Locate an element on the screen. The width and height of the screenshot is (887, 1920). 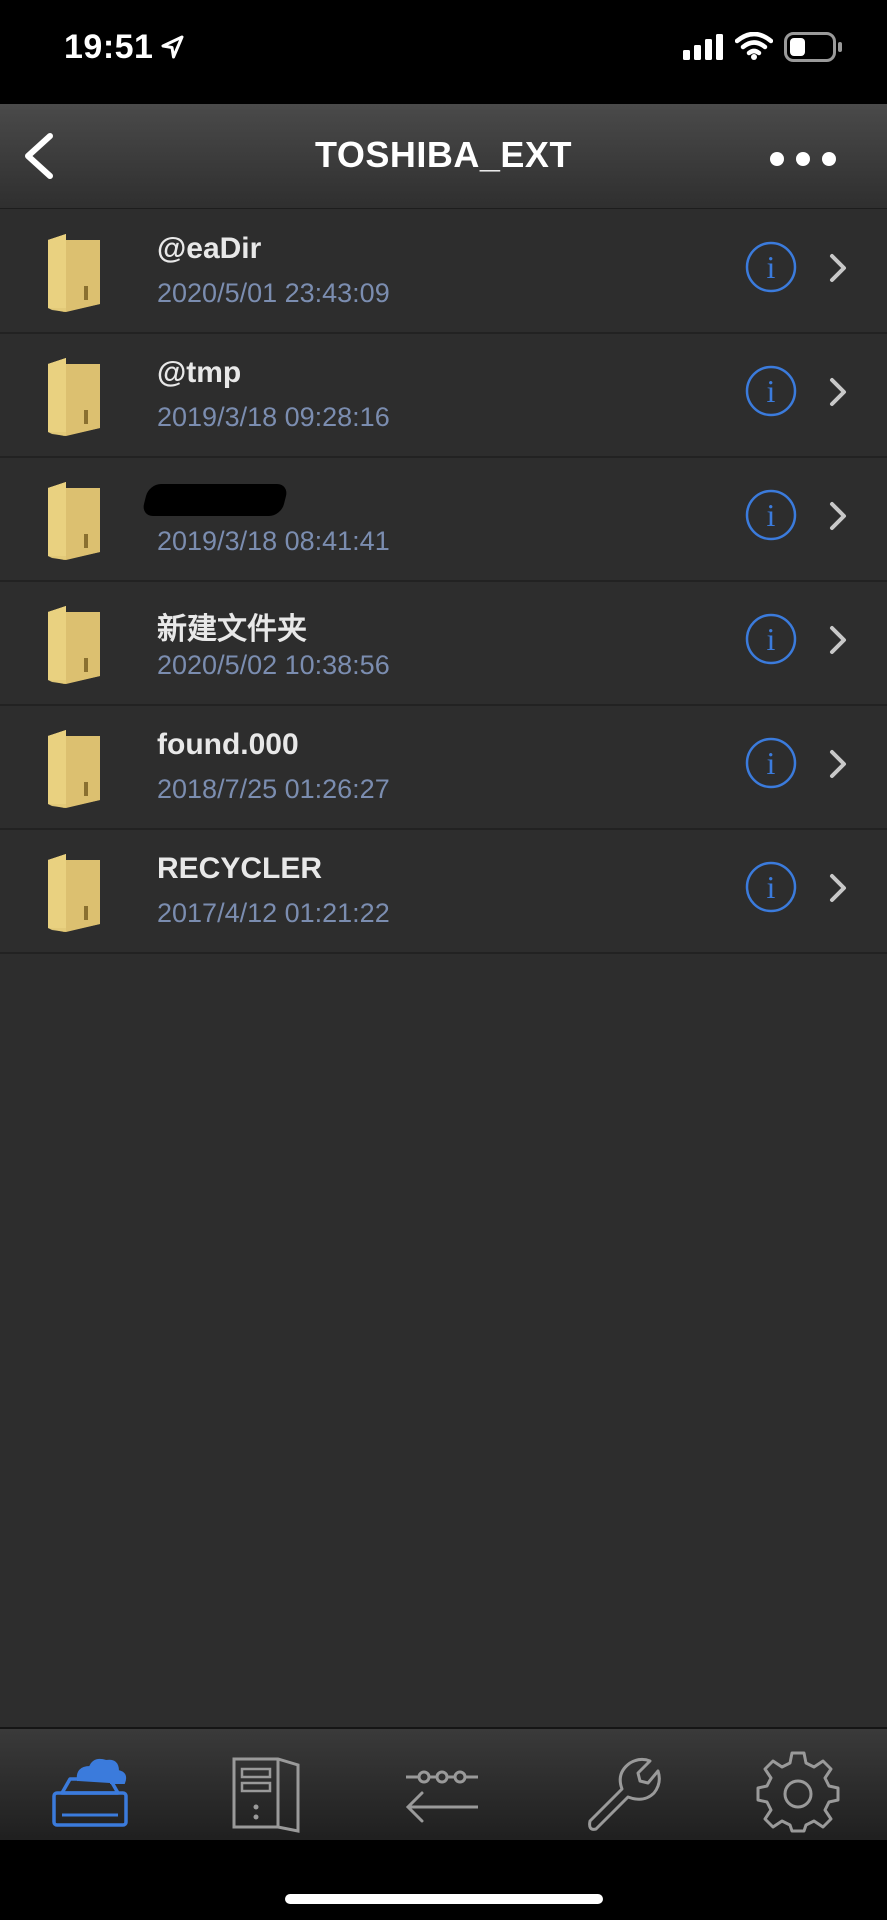
tab-cloud-drive is located at coordinates (90, 1793).